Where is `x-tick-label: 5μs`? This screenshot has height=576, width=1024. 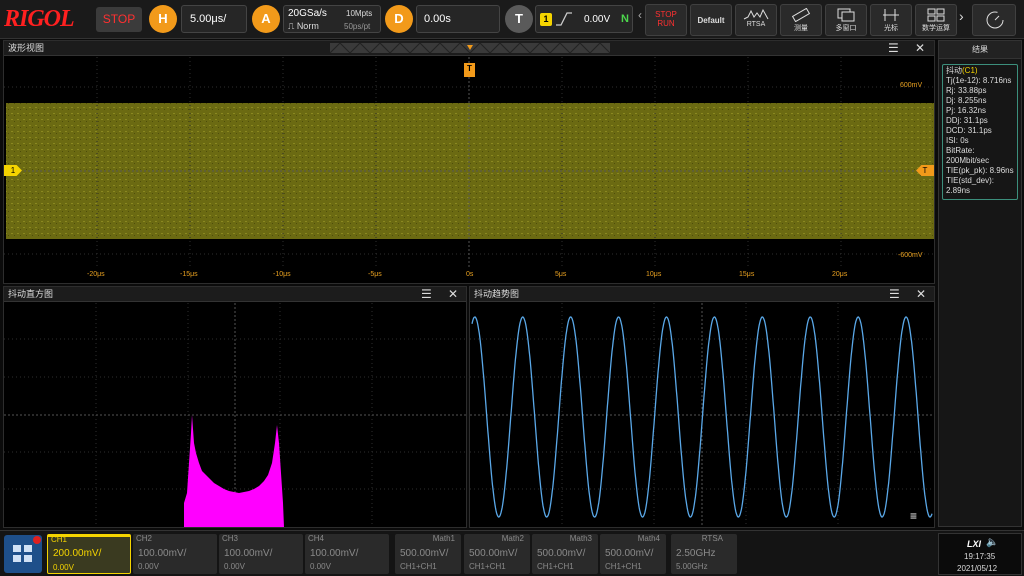
x-tick-label: 5μs is located at coordinates (561, 274).